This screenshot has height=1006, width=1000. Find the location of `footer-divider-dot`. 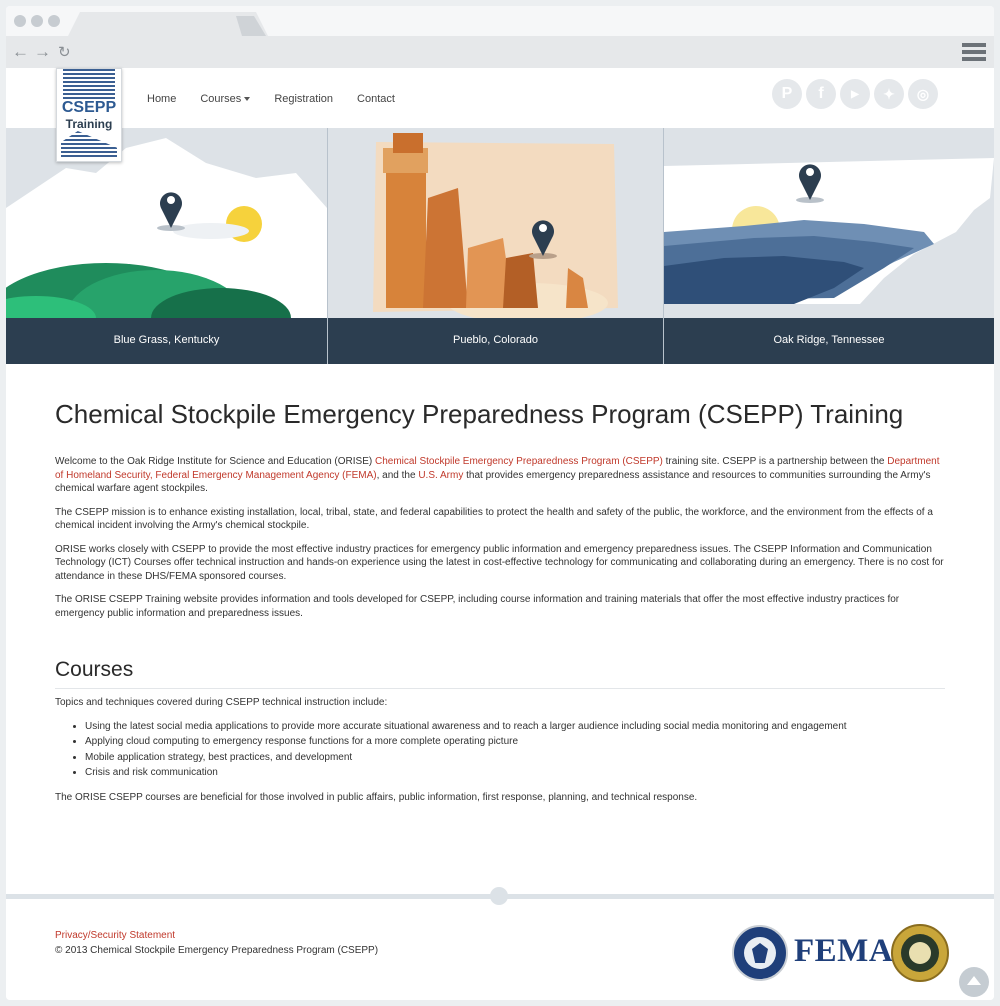

footer-divider-dot is located at coordinates (499, 896).